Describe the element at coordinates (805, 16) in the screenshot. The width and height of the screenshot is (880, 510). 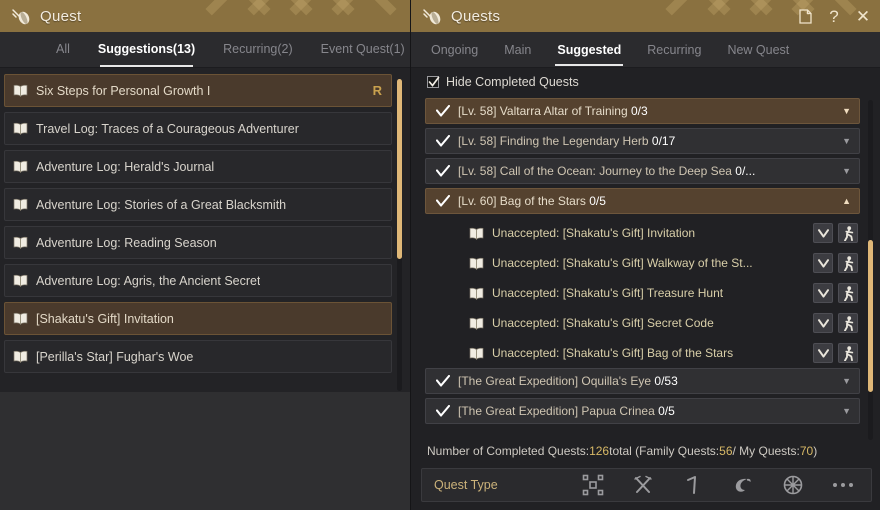
I see `note-icon` at that location.